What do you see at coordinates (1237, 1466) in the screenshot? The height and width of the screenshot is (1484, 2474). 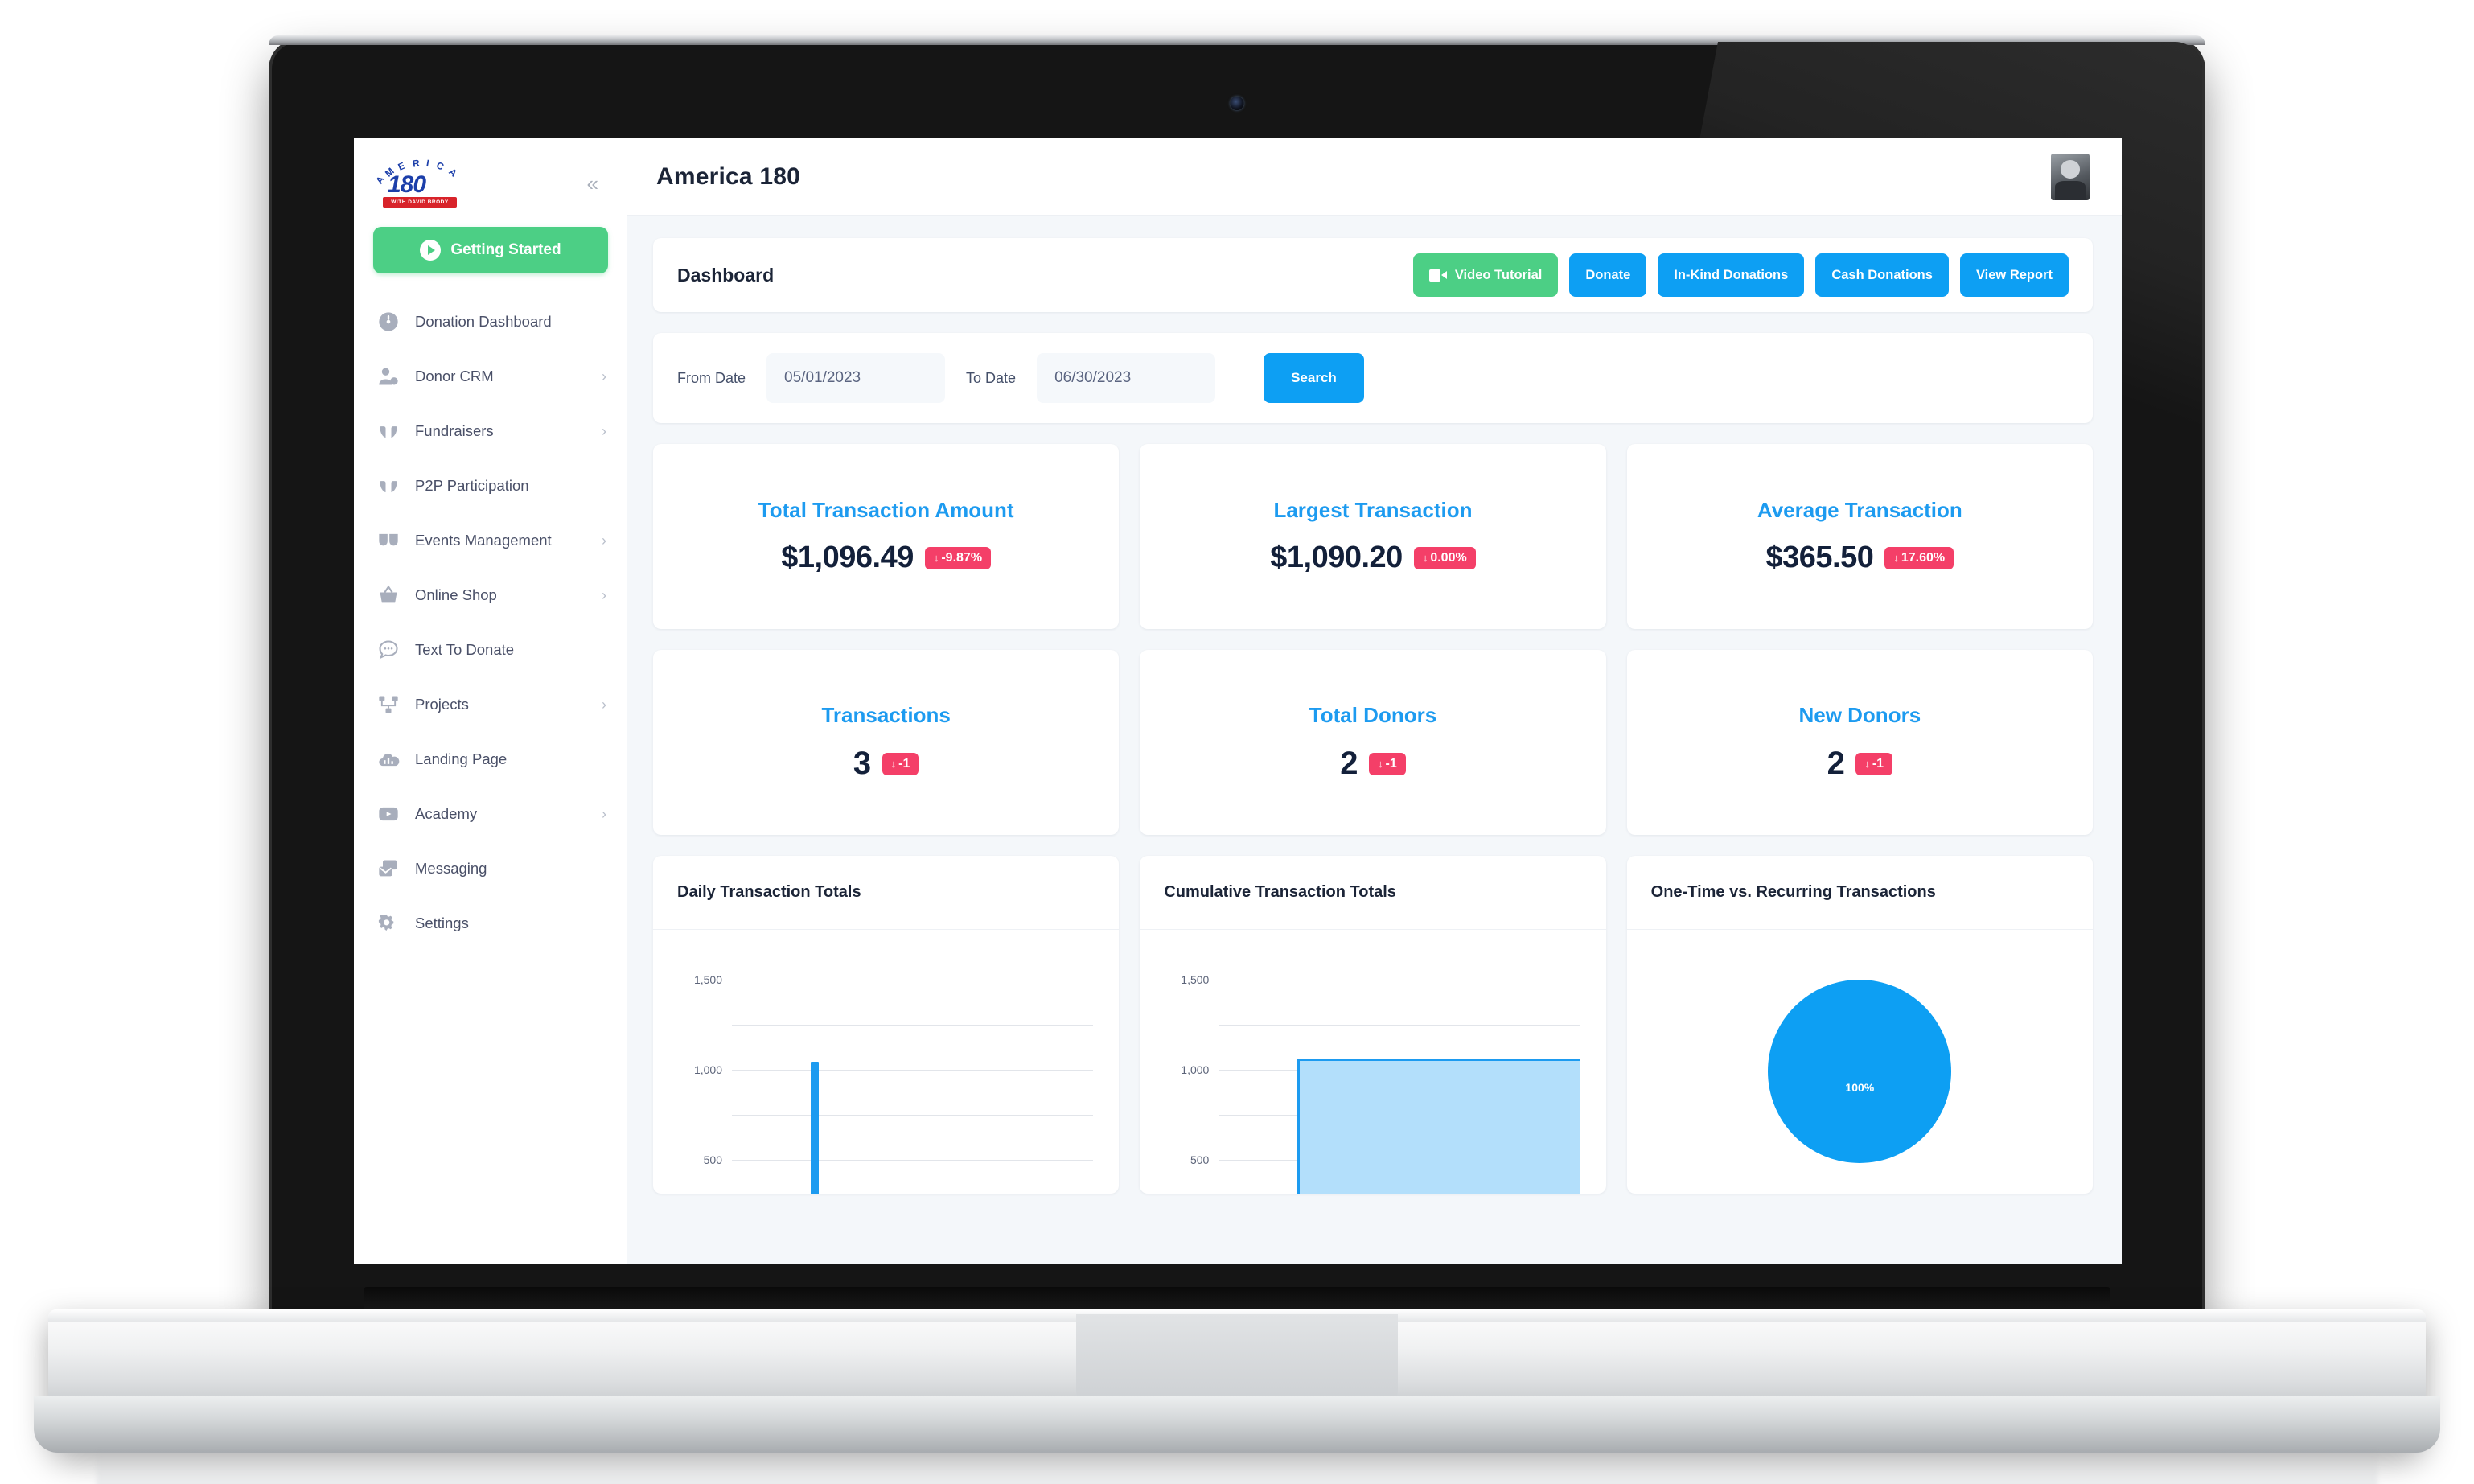 I see `laptop-reflection` at bounding box center [1237, 1466].